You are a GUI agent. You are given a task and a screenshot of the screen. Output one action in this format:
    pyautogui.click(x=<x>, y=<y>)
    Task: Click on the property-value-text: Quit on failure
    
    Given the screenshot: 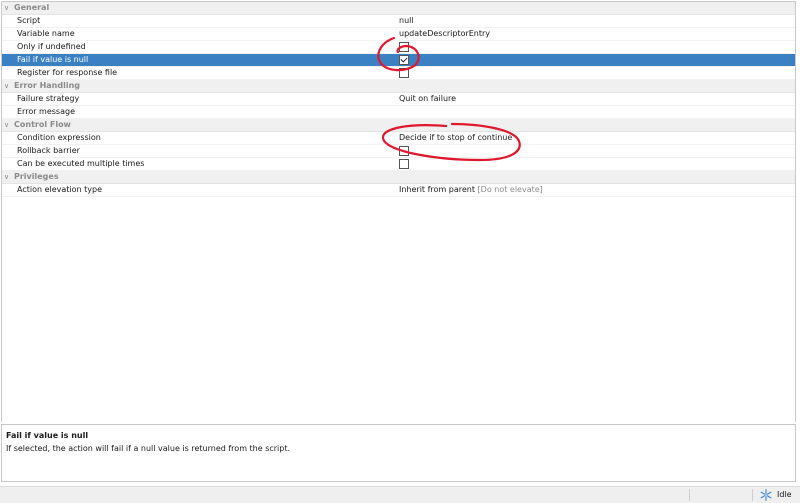 What is the action you would take?
    pyautogui.click(x=428, y=98)
    